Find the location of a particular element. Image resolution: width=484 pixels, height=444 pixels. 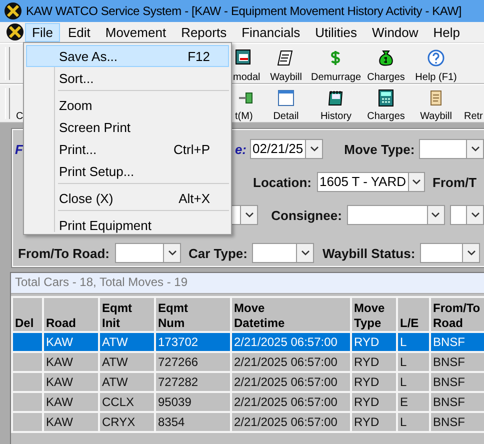

calculator-icon is located at coordinates (386, 98).